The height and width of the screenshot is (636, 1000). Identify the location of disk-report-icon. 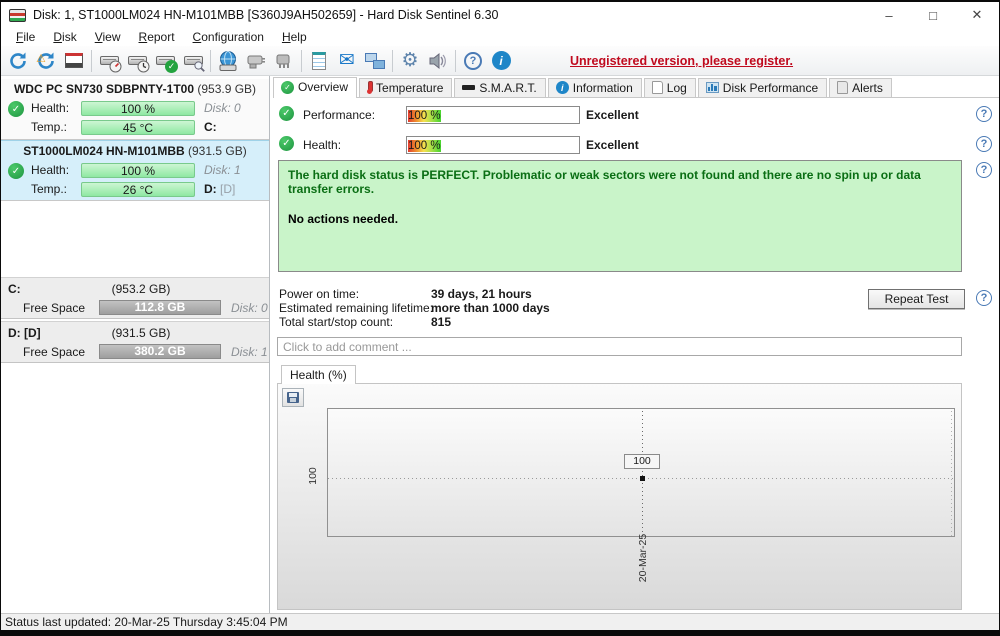
(74, 61).